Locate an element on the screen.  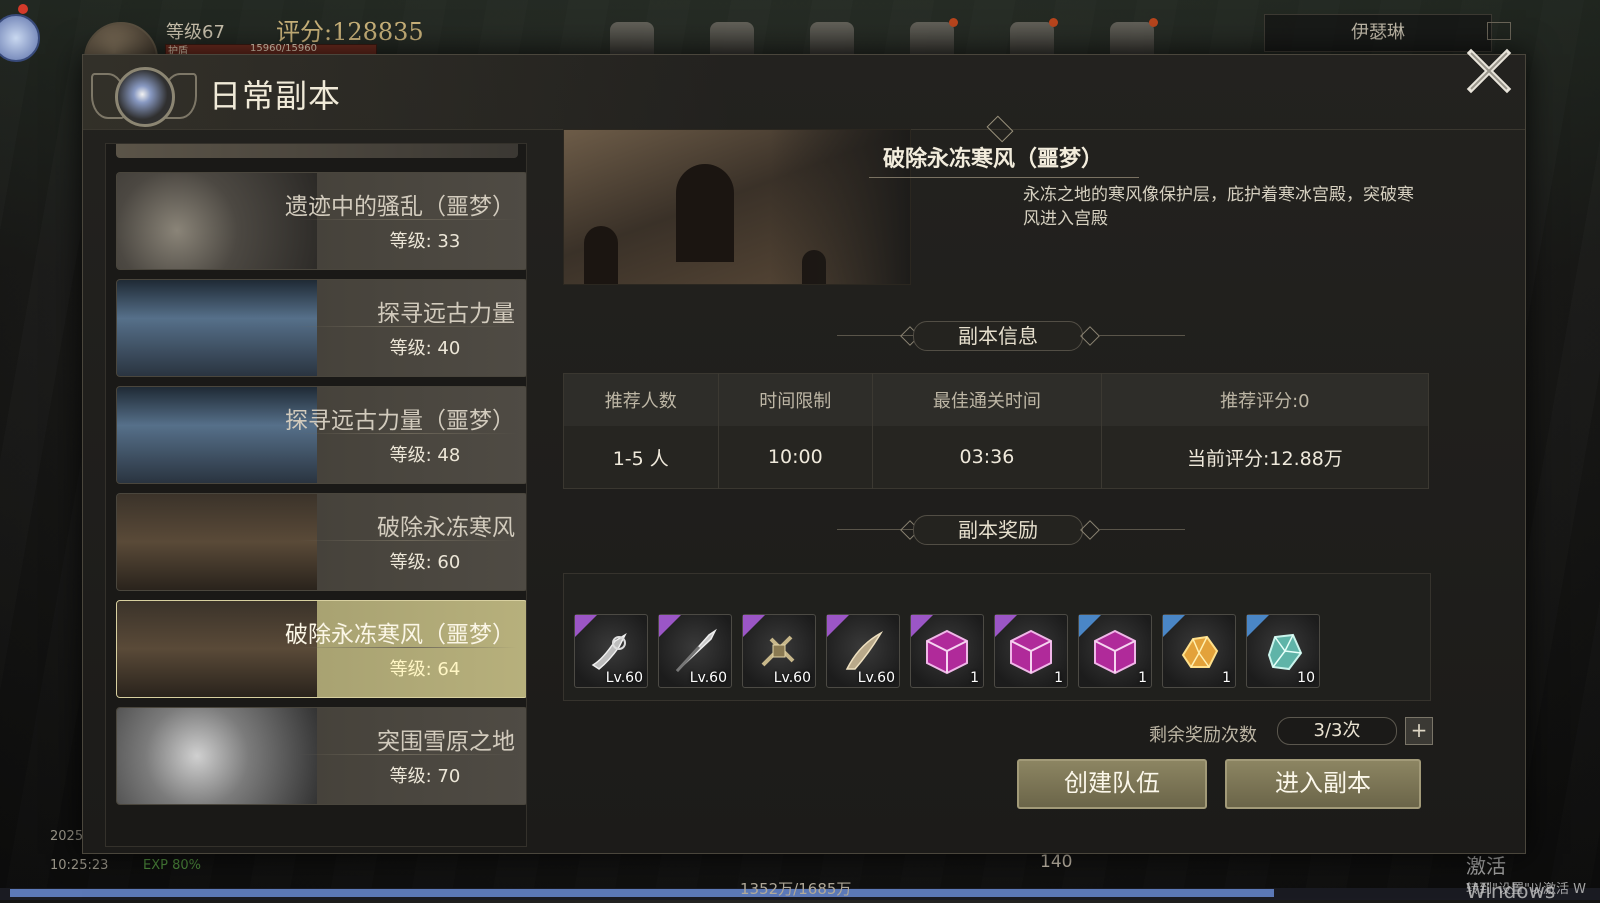
enter-dungeon-button: 进入副本 is located at coordinates (1323, 784).